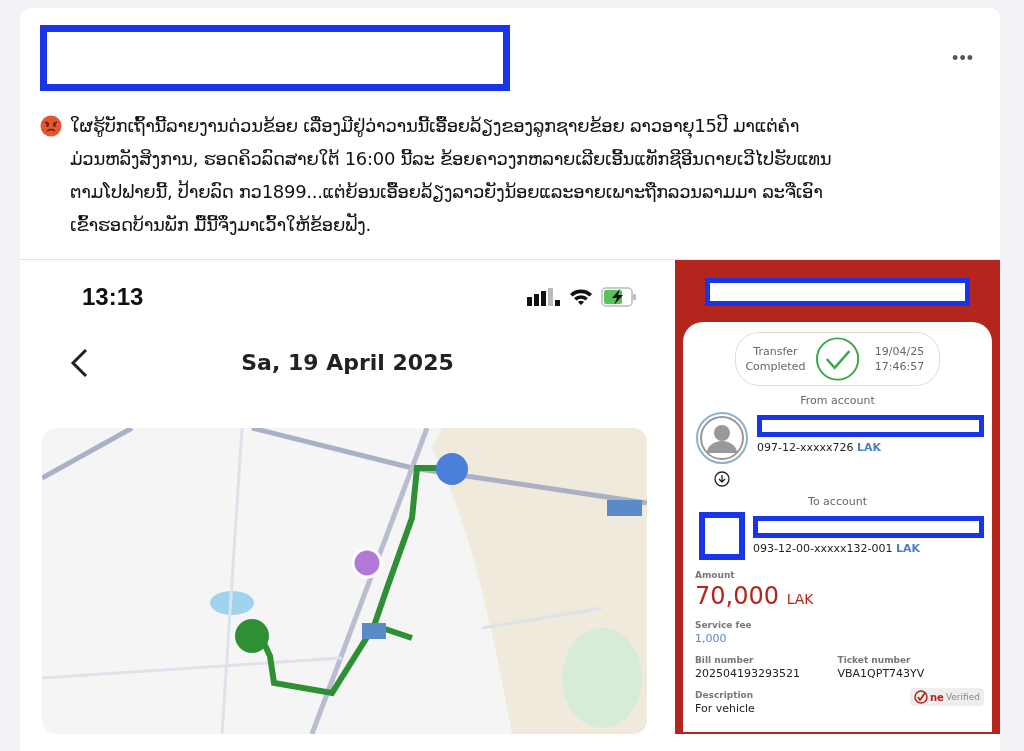 The image size is (1024, 751). I want to click on ticket-number: VBA1QPT743YV, so click(881, 673).